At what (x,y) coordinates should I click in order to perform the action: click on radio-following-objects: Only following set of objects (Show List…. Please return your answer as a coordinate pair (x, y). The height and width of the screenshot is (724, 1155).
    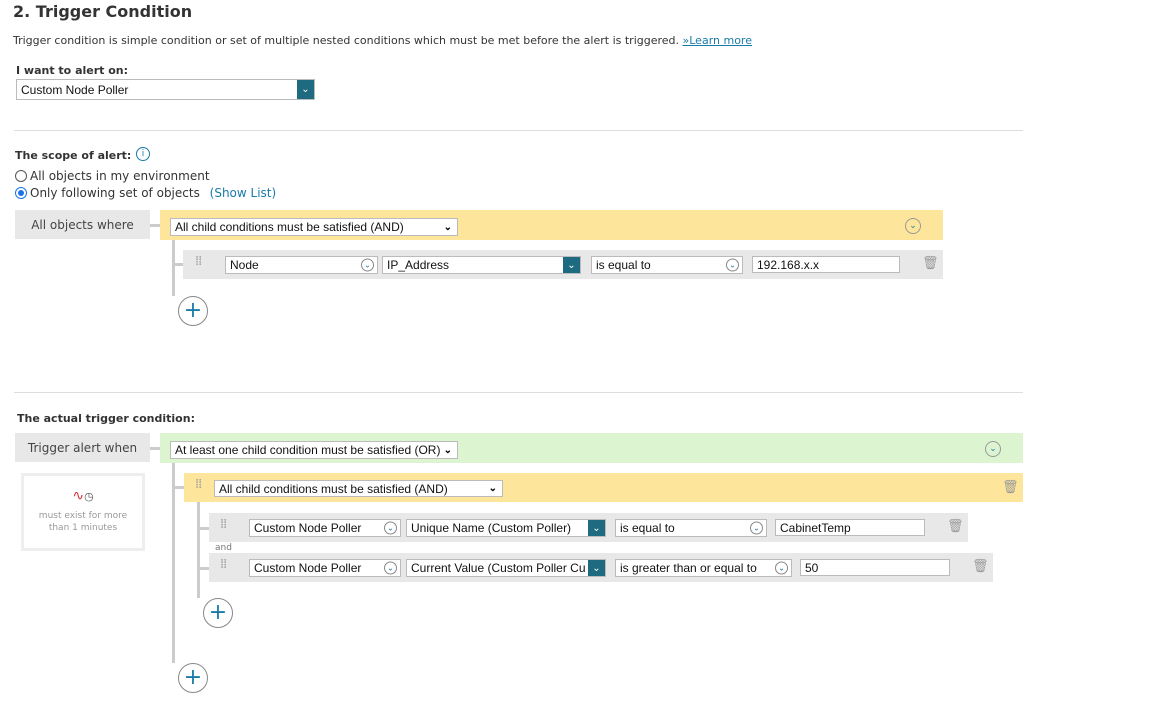
    Looking at the image, I should click on (145, 193).